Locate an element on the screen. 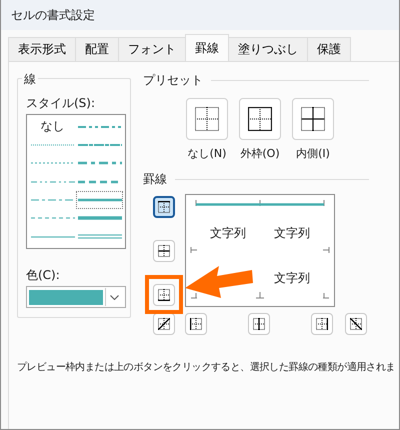  style-label: スタイル(S): is located at coordinates (61, 103).